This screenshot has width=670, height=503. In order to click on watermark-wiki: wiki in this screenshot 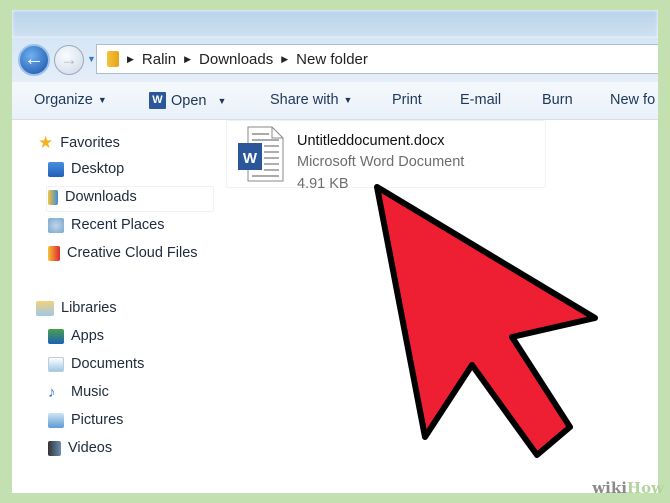, I will do `click(609, 488)`.